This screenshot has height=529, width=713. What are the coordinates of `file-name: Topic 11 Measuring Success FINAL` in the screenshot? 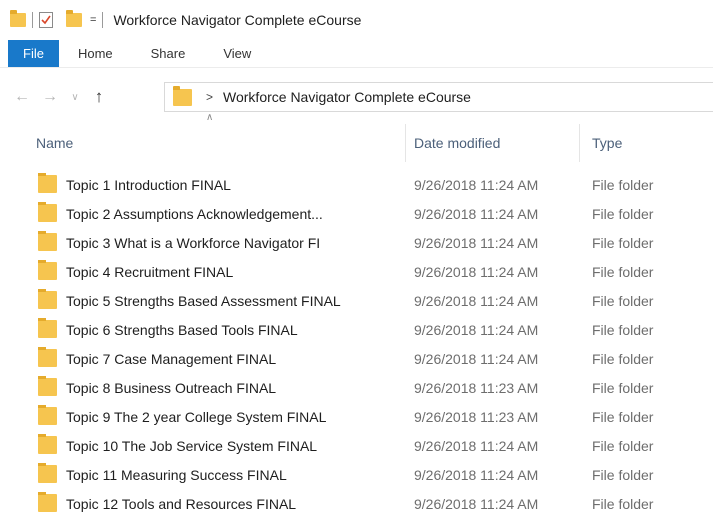 It's located at (176, 474).